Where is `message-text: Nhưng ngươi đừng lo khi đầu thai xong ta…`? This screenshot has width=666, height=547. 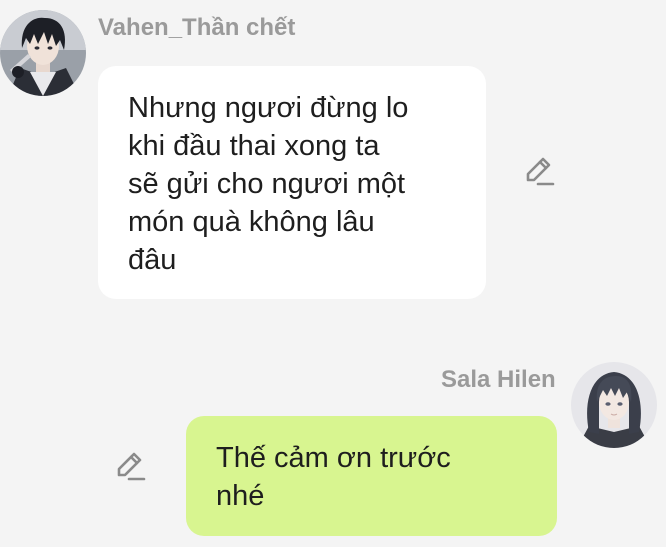 message-text: Nhưng ngươi đừng lo khi đầu thai xong ta… is located at coordinates (268, 184).